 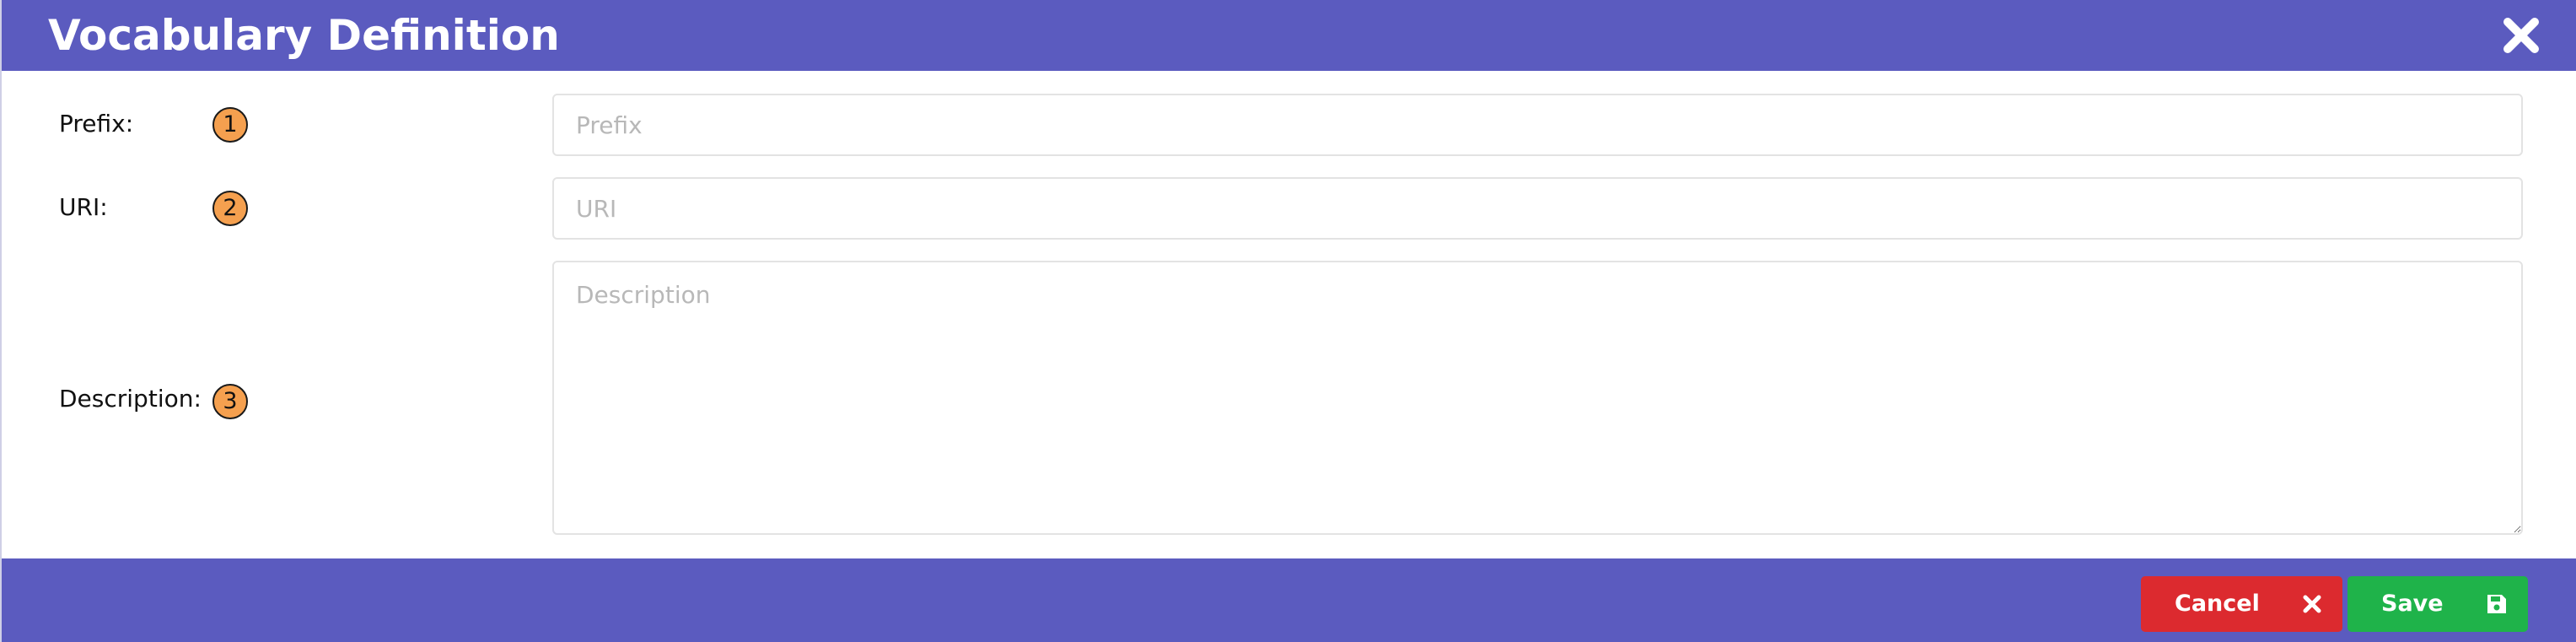 I want to click on dialog-title: Vocabulary Definition, so click(x=304, y=35).